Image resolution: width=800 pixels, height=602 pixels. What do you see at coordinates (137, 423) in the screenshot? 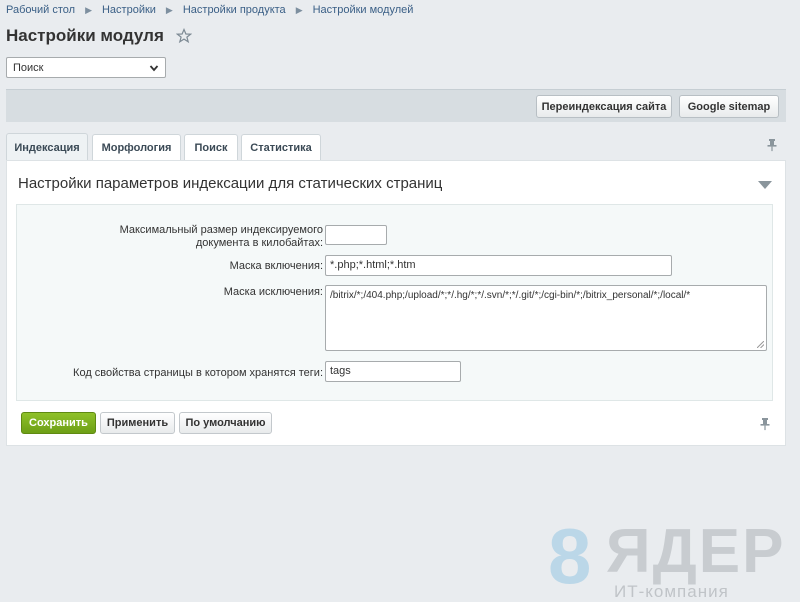
I see `apply-button: Применить` at bounding box center [137, 423].